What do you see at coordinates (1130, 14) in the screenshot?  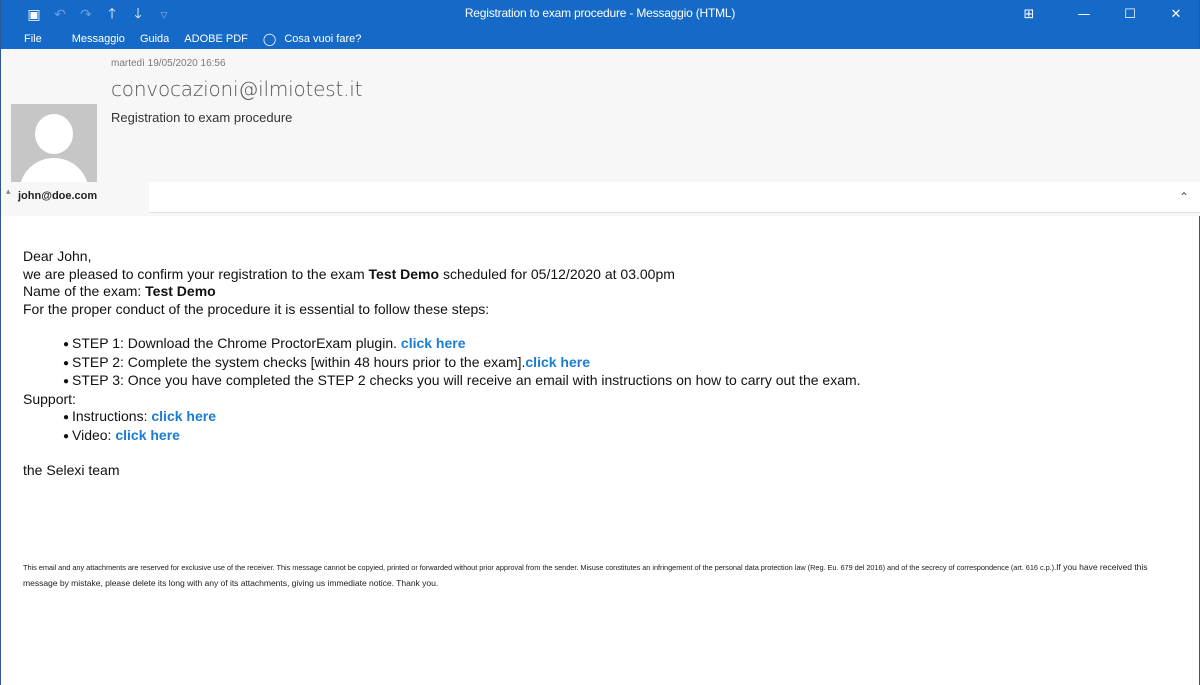 I see `maximize-icon: ☐` at bounding box center [1130, 14].